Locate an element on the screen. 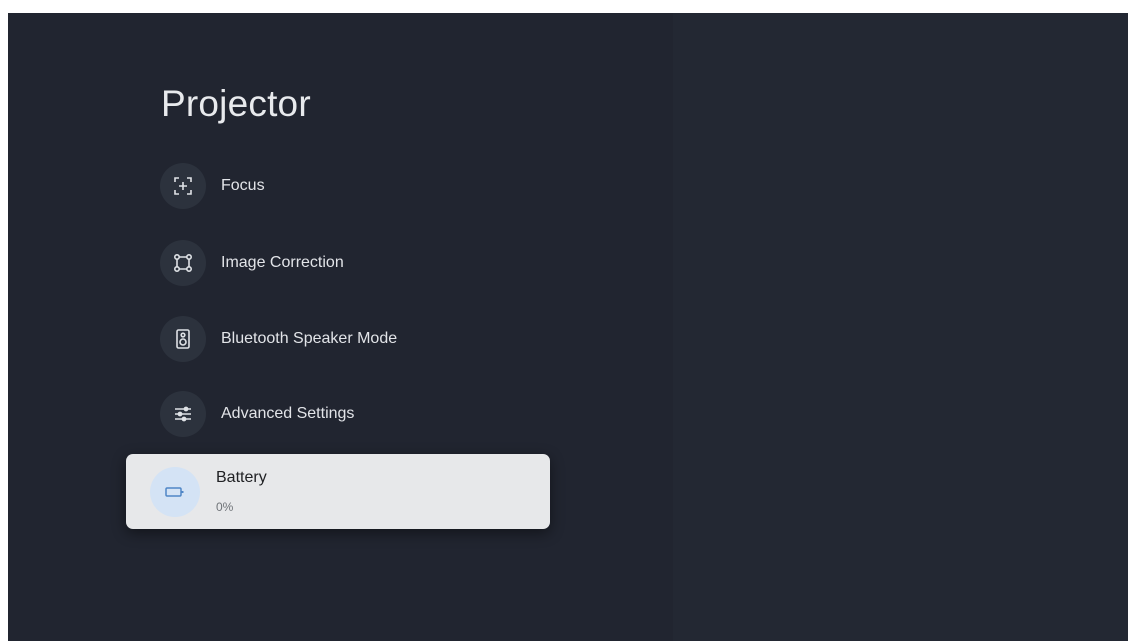 Image resolution: width=1128 pixels, height=641 pixels. page-title: Projector is located at coordinates (236, 103).